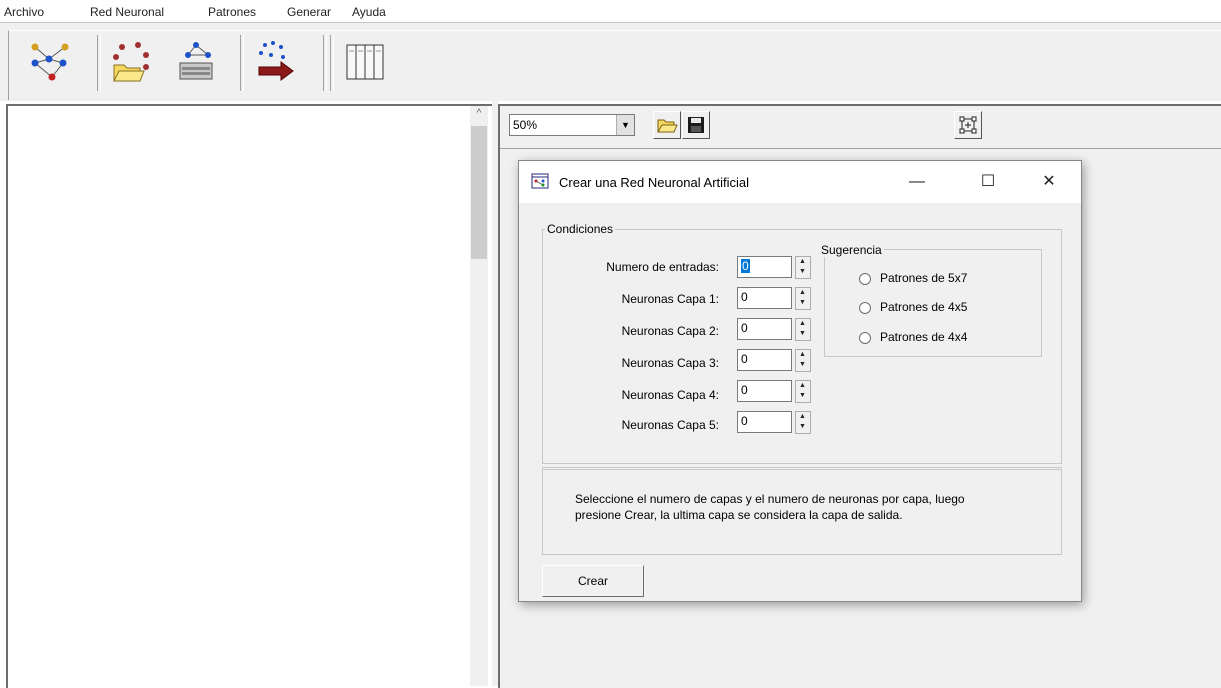 This screenshot has width=1221, height=688. Describe the element at coordinates (309, 12) in the screenshot. I see `menu-generar: Generar` at that location.